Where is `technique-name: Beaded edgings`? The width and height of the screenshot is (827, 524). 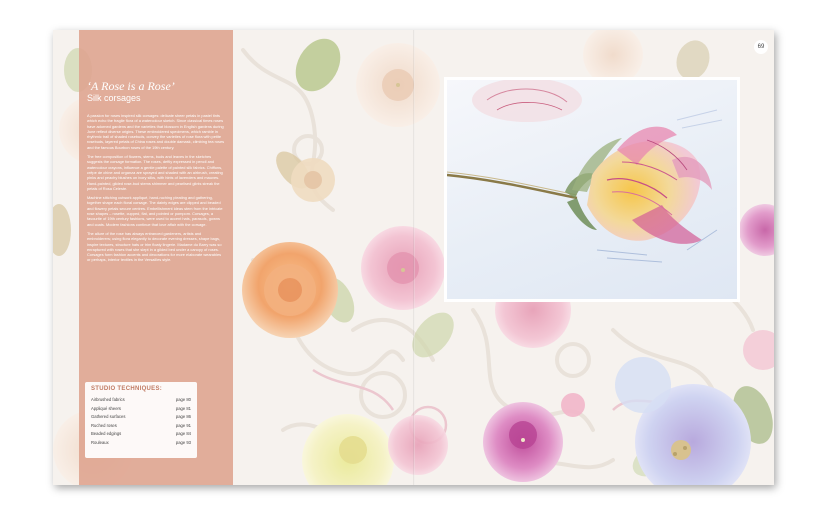 technique-name: Beaded edgings is located at coordinates (106, 434).